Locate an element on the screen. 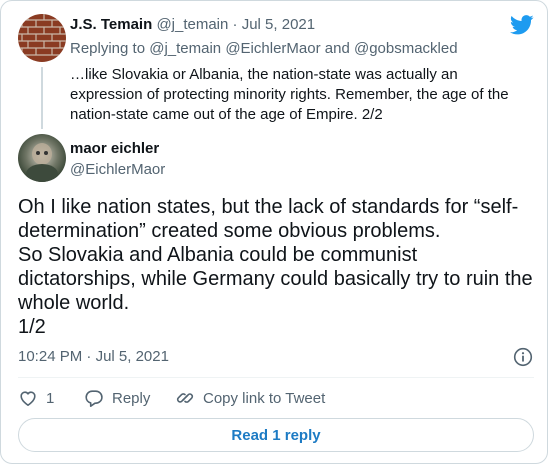  thread-connector-line is located at coordinates (42, 98).